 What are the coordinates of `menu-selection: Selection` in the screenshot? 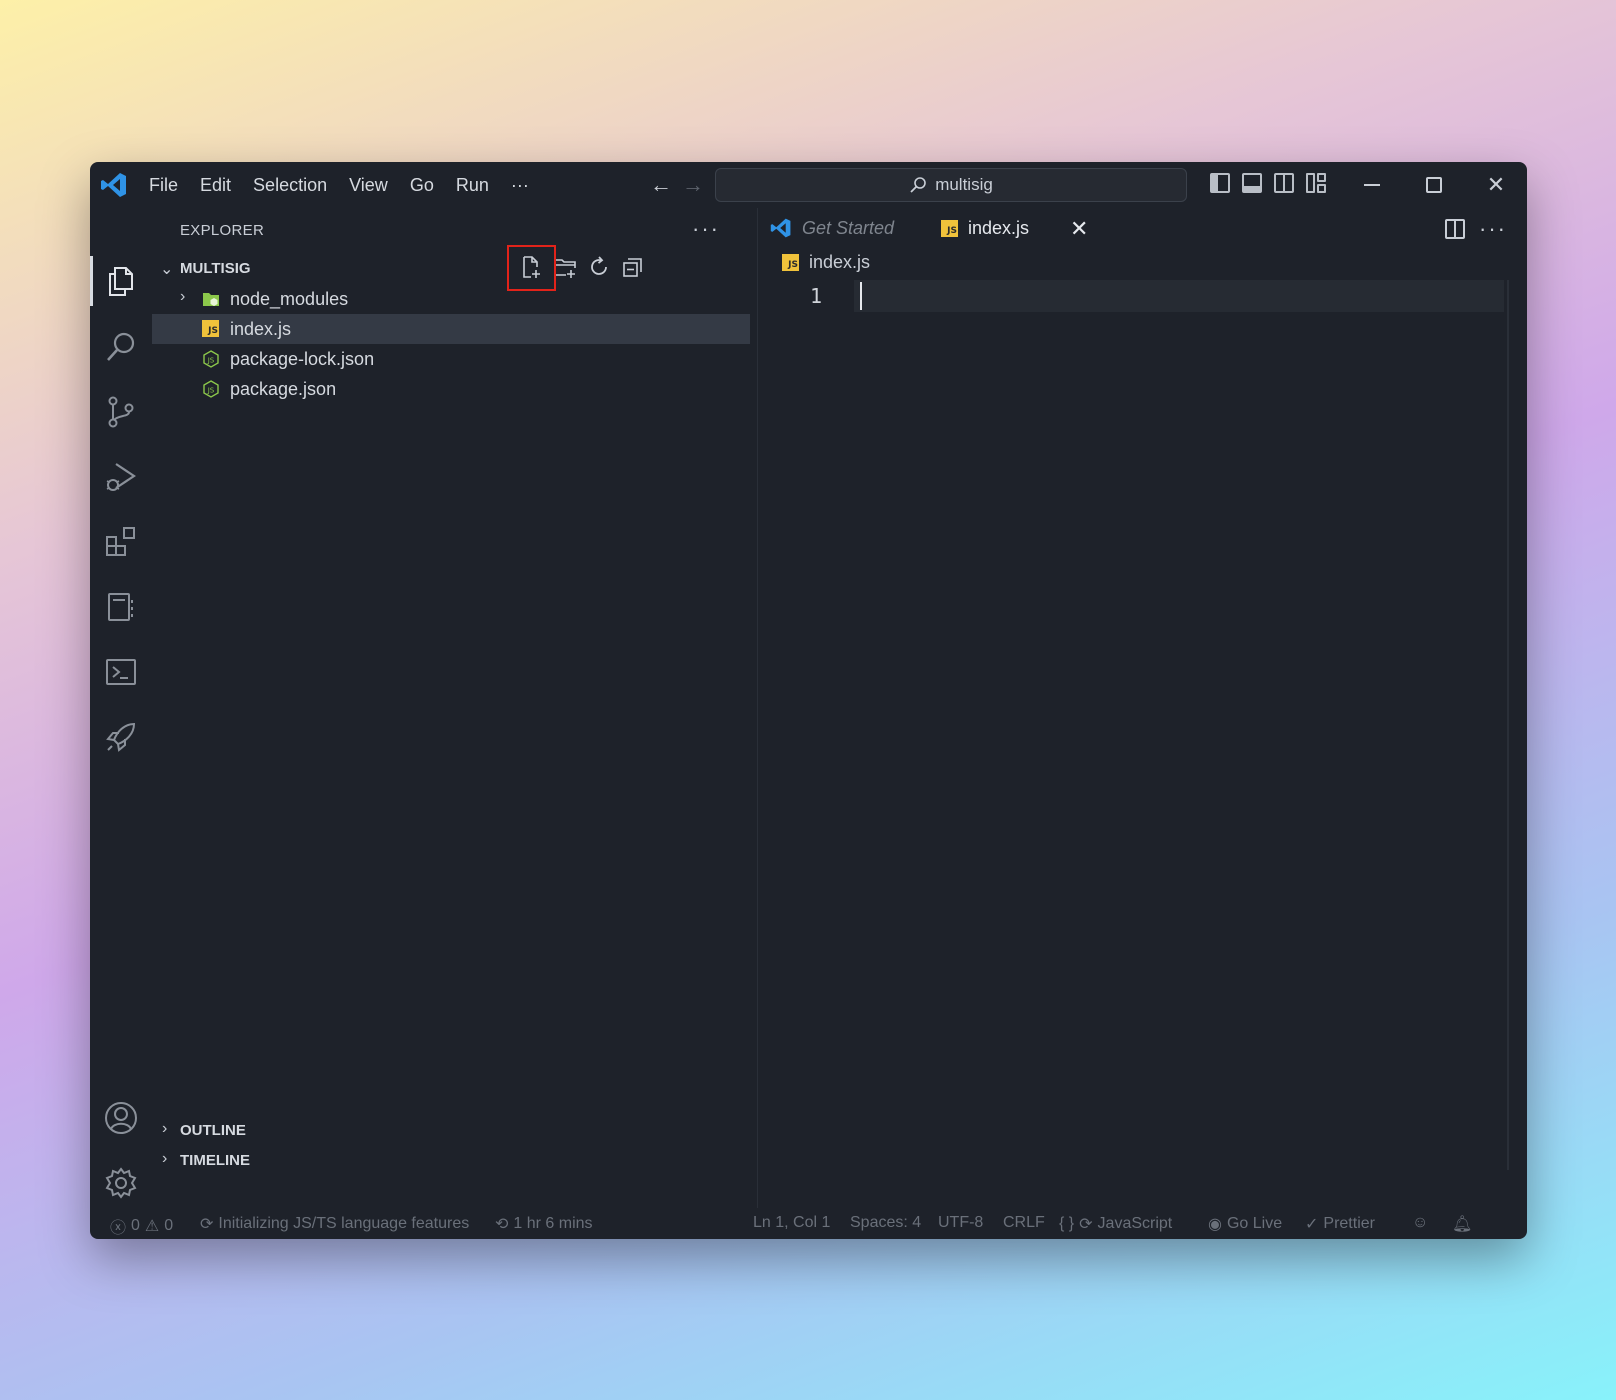 It's located at (290, 185).